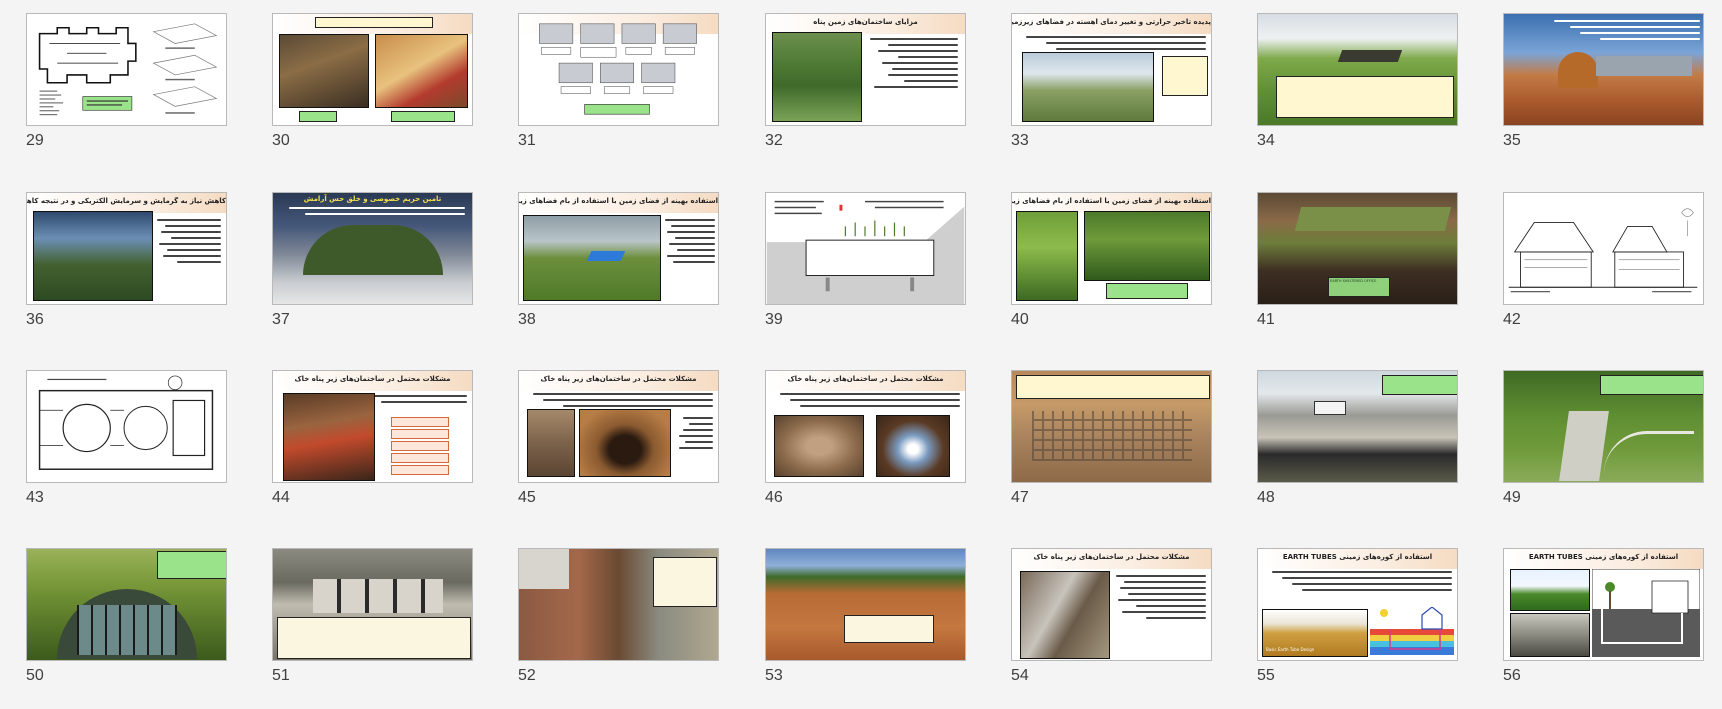  What do you see at coordinates (1512, 675) in the screenshot?
I see `slide-number: 56` at bounding box center [1512, 675].